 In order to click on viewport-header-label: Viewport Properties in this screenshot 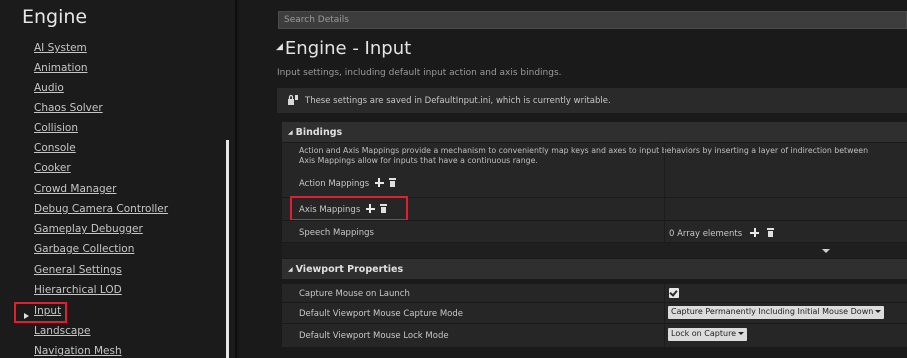, I will do `click(349, 269)`.